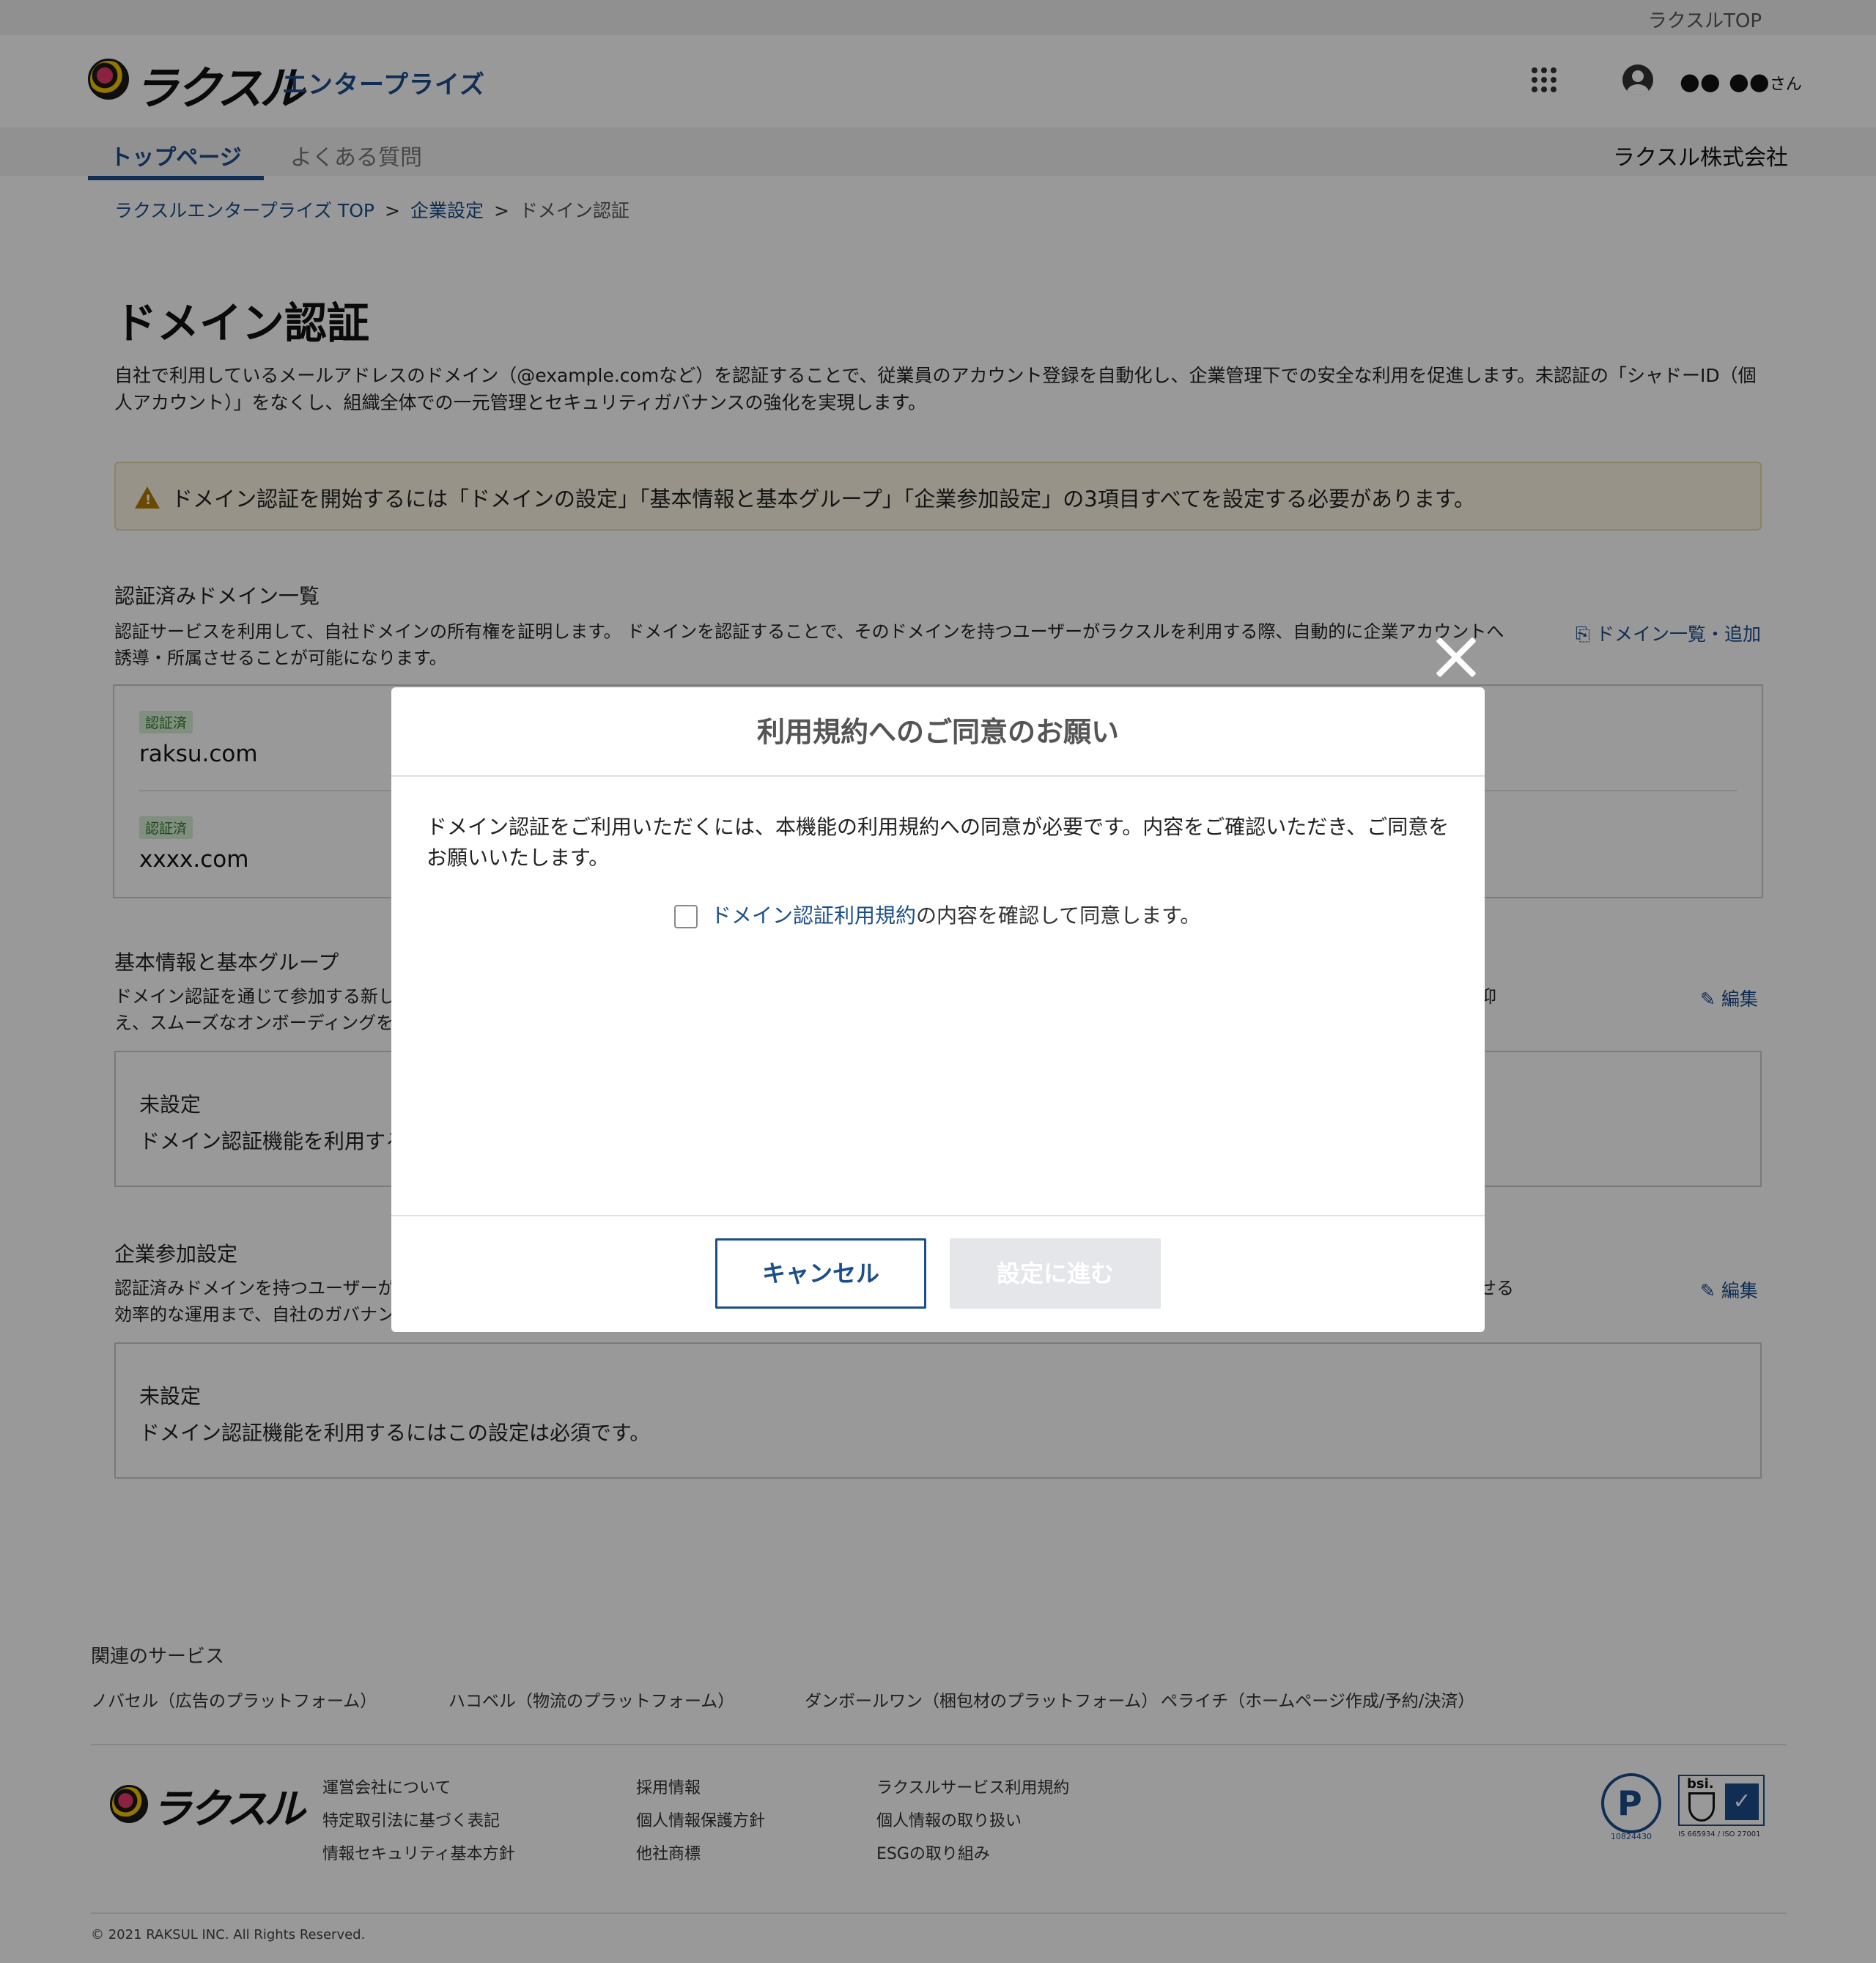 Image resolution: width=1876 pixels, height=1963 pixels. I want to click on terms-agree-checkbox, so click(686, 917).